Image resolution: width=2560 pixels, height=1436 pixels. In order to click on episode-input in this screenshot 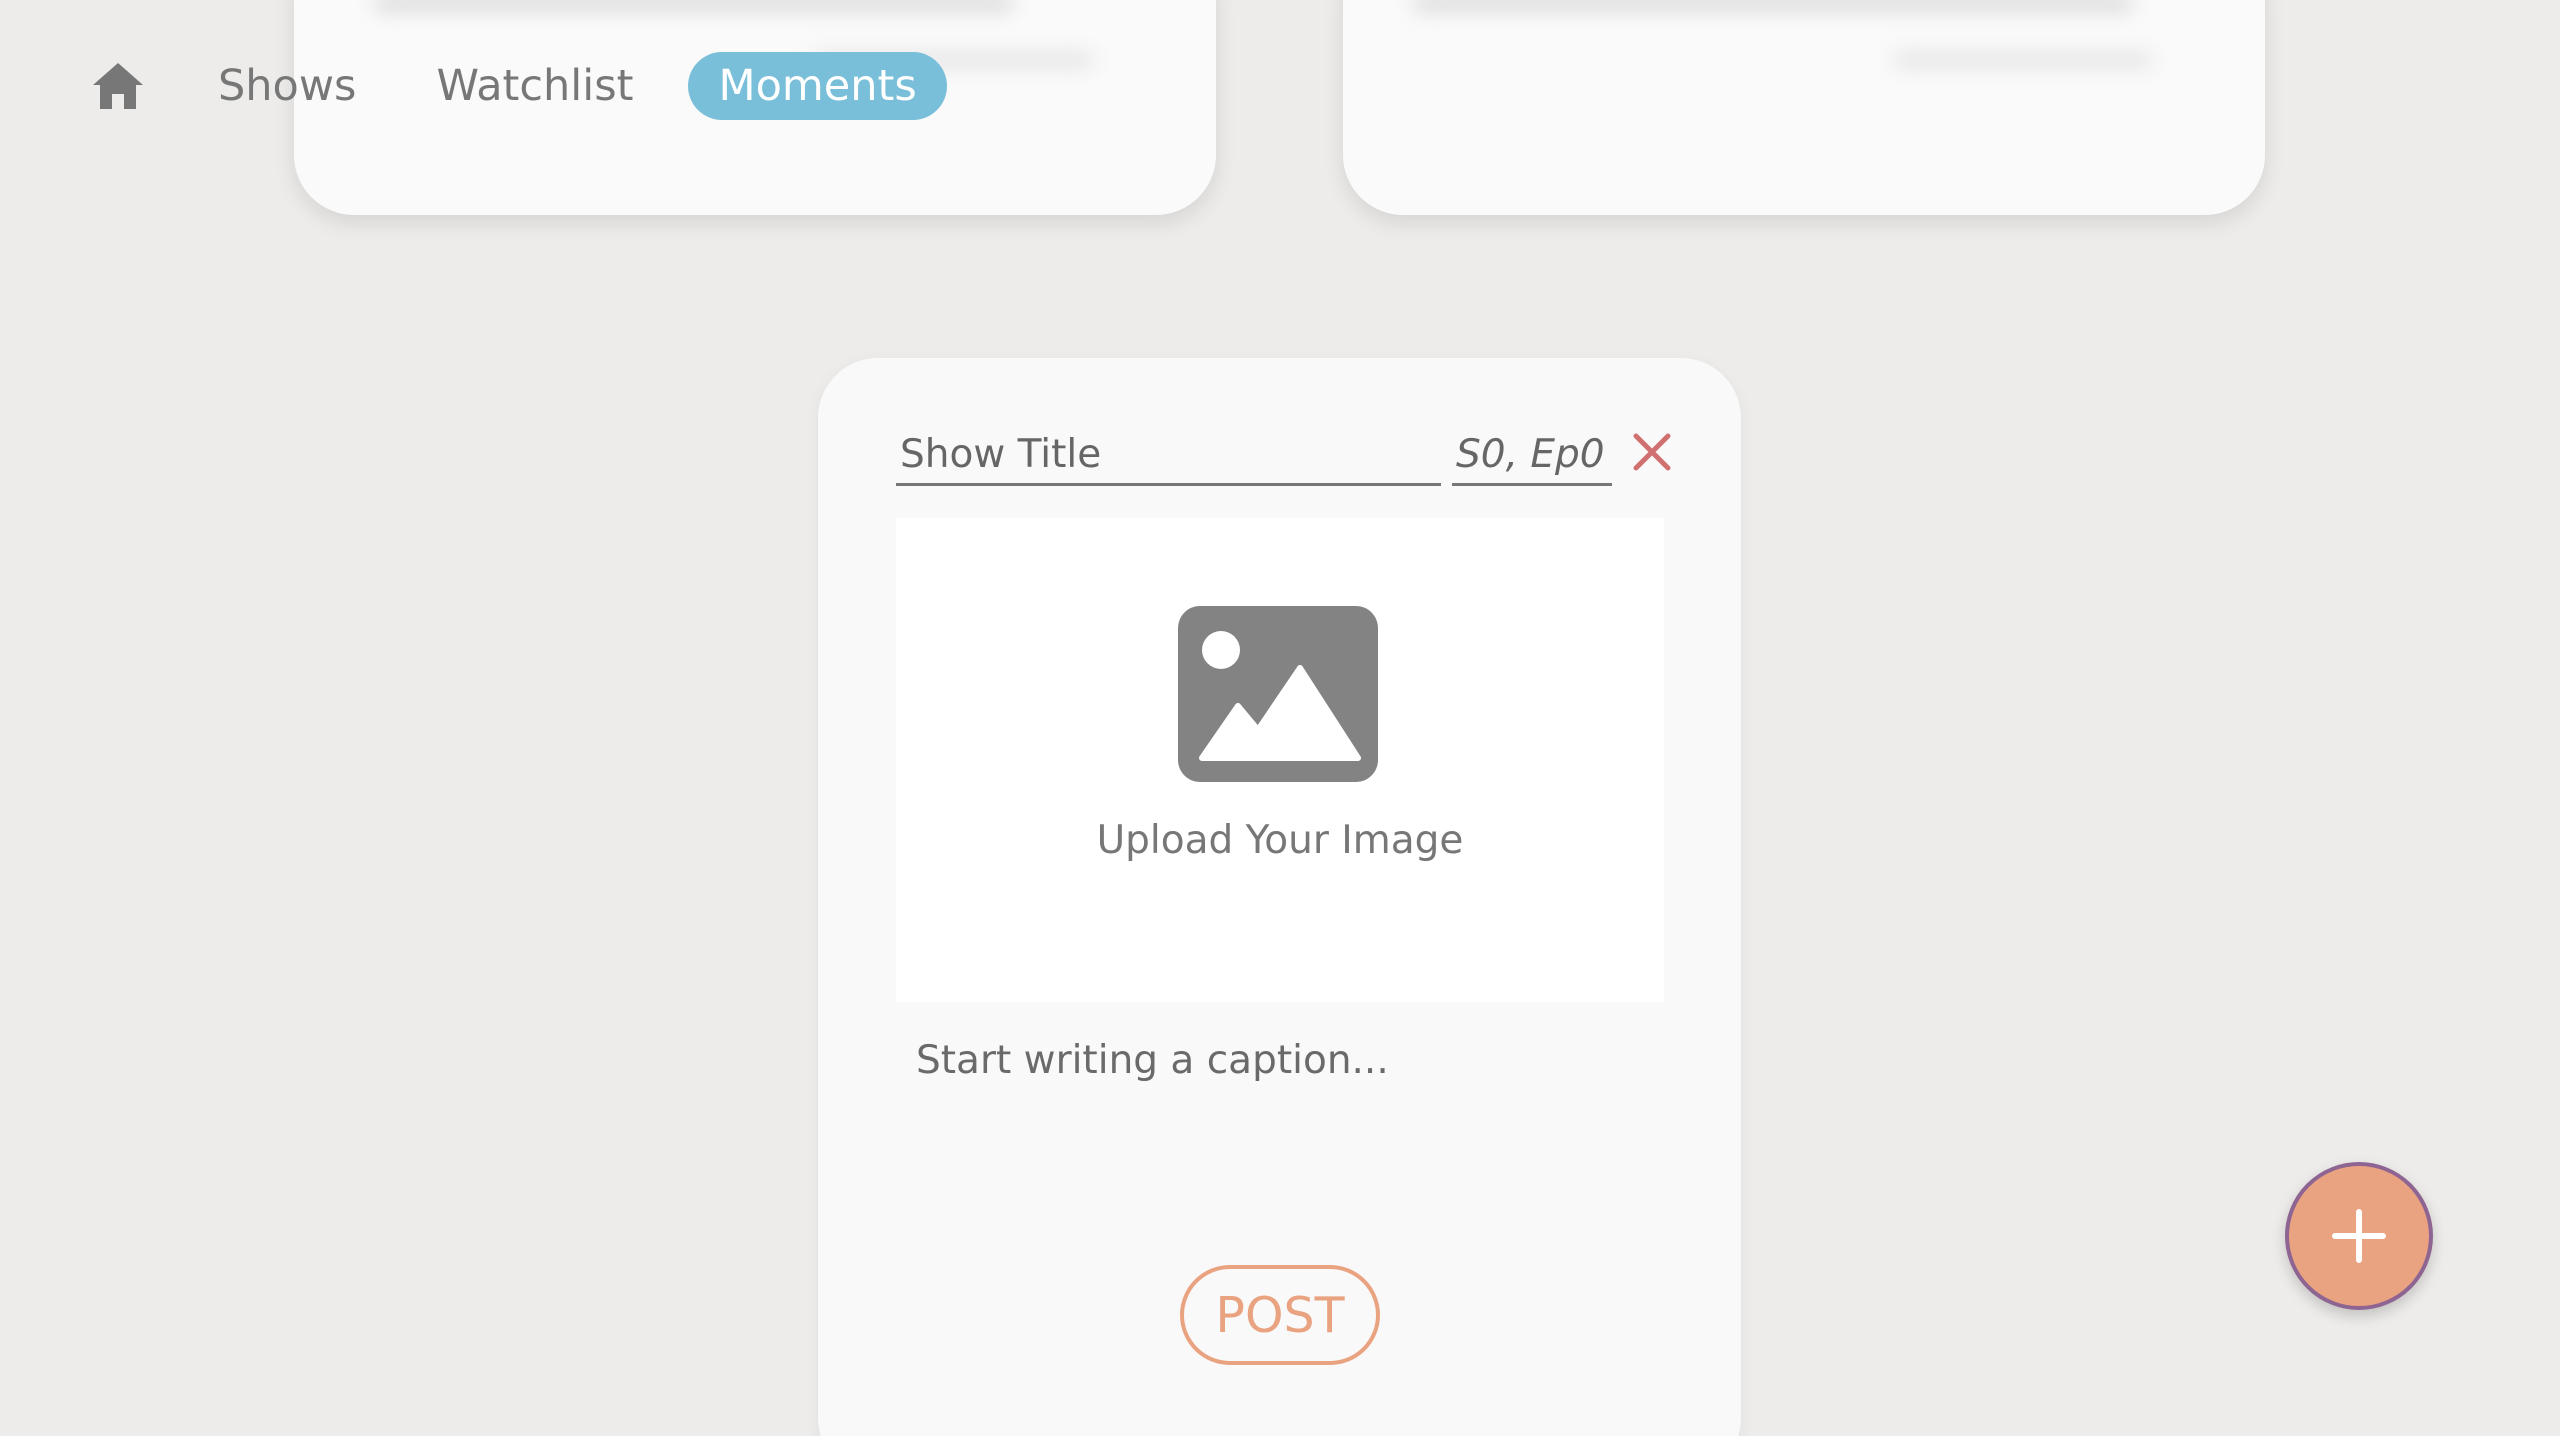, I will do `click(1532, 456)`.